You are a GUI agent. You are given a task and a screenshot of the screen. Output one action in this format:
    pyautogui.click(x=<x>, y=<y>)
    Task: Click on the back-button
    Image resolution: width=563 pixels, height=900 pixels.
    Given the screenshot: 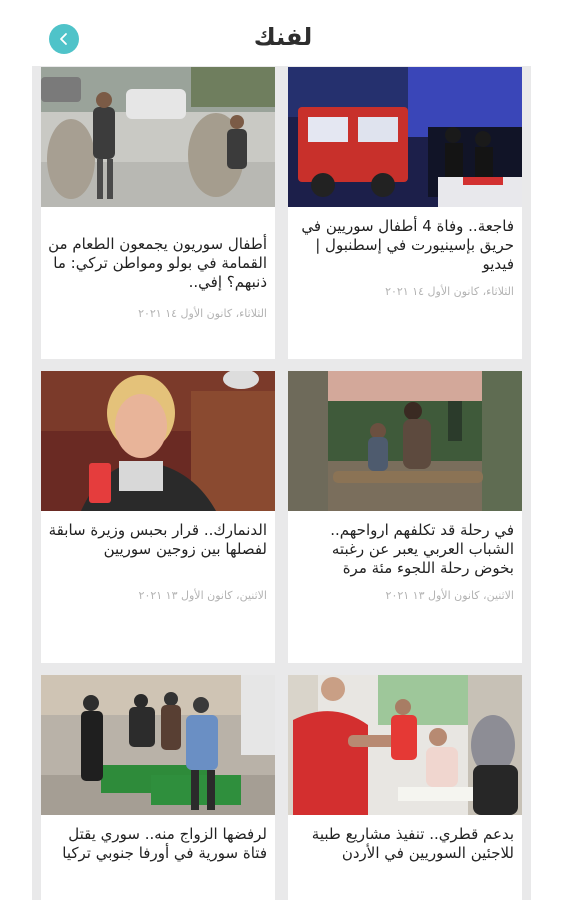 What is the action you would take?
    pyautogui.click(x=64, y=39)
    